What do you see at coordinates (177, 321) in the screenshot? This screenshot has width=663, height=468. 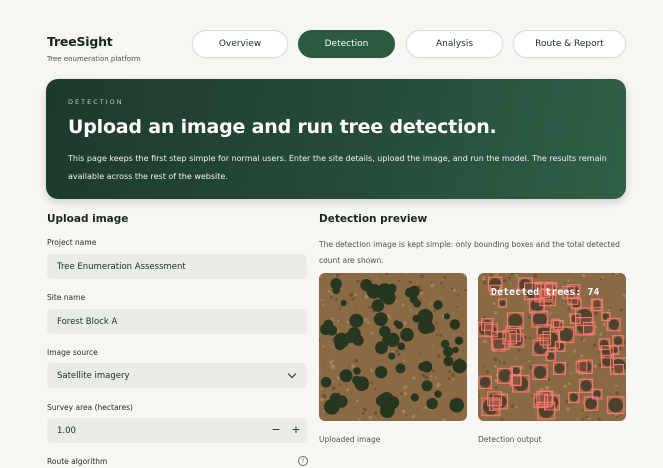 I see `site-name-input: Forest Block A` at bounding box center [177, 321].